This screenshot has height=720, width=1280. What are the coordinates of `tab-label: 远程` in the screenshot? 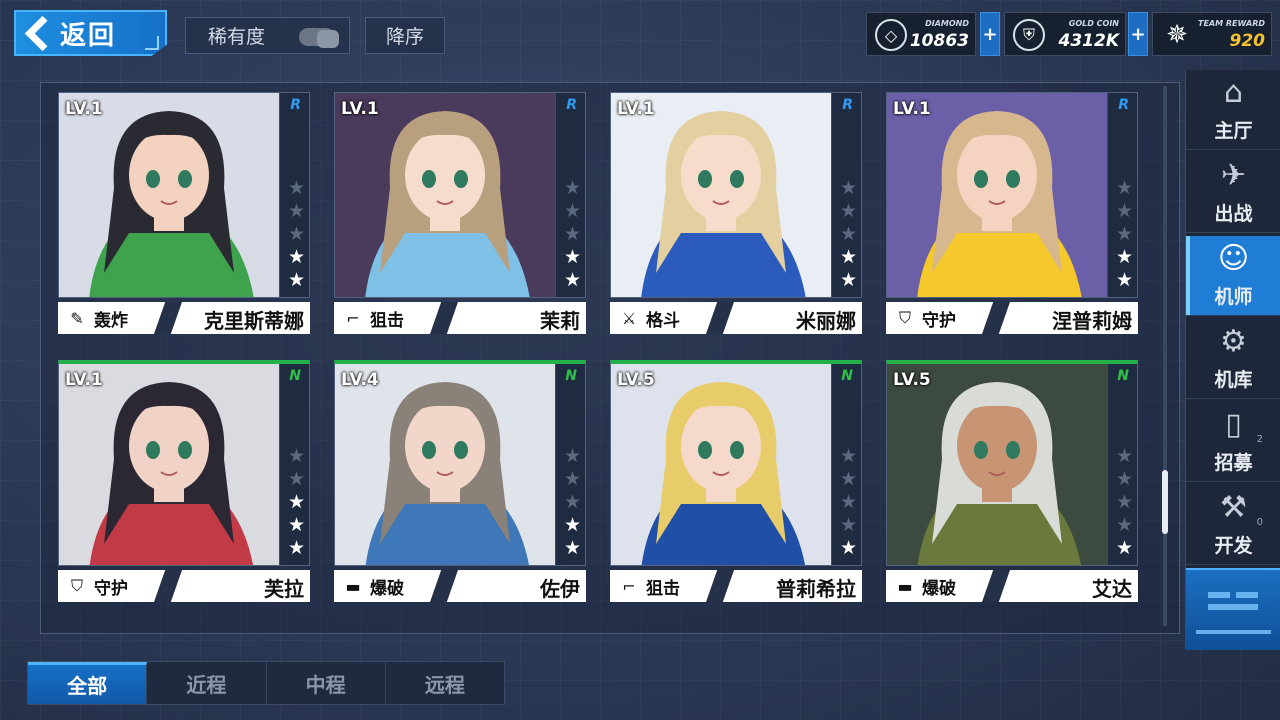 It's located at (444, 684).